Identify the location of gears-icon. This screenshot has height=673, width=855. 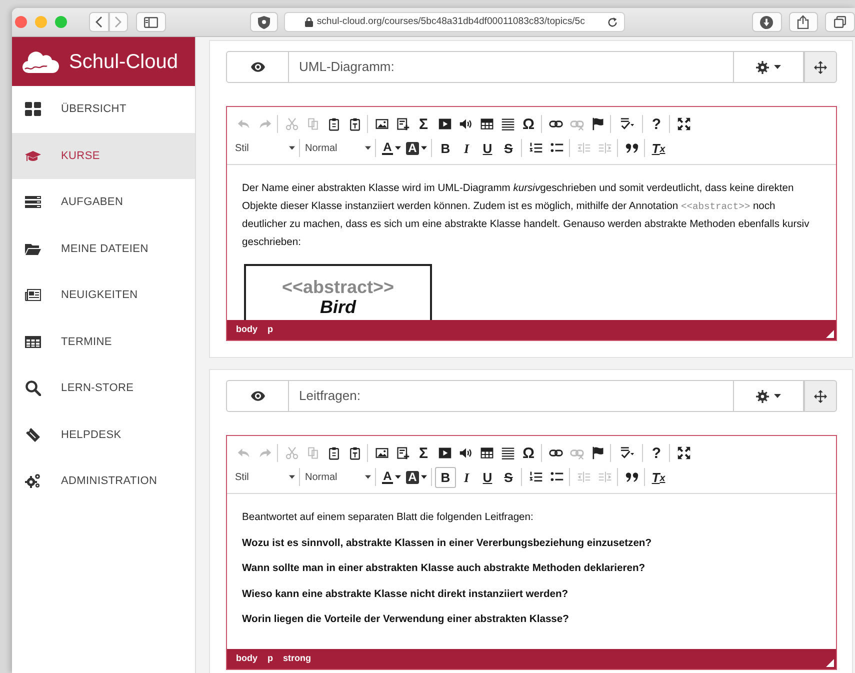
(33, 481).